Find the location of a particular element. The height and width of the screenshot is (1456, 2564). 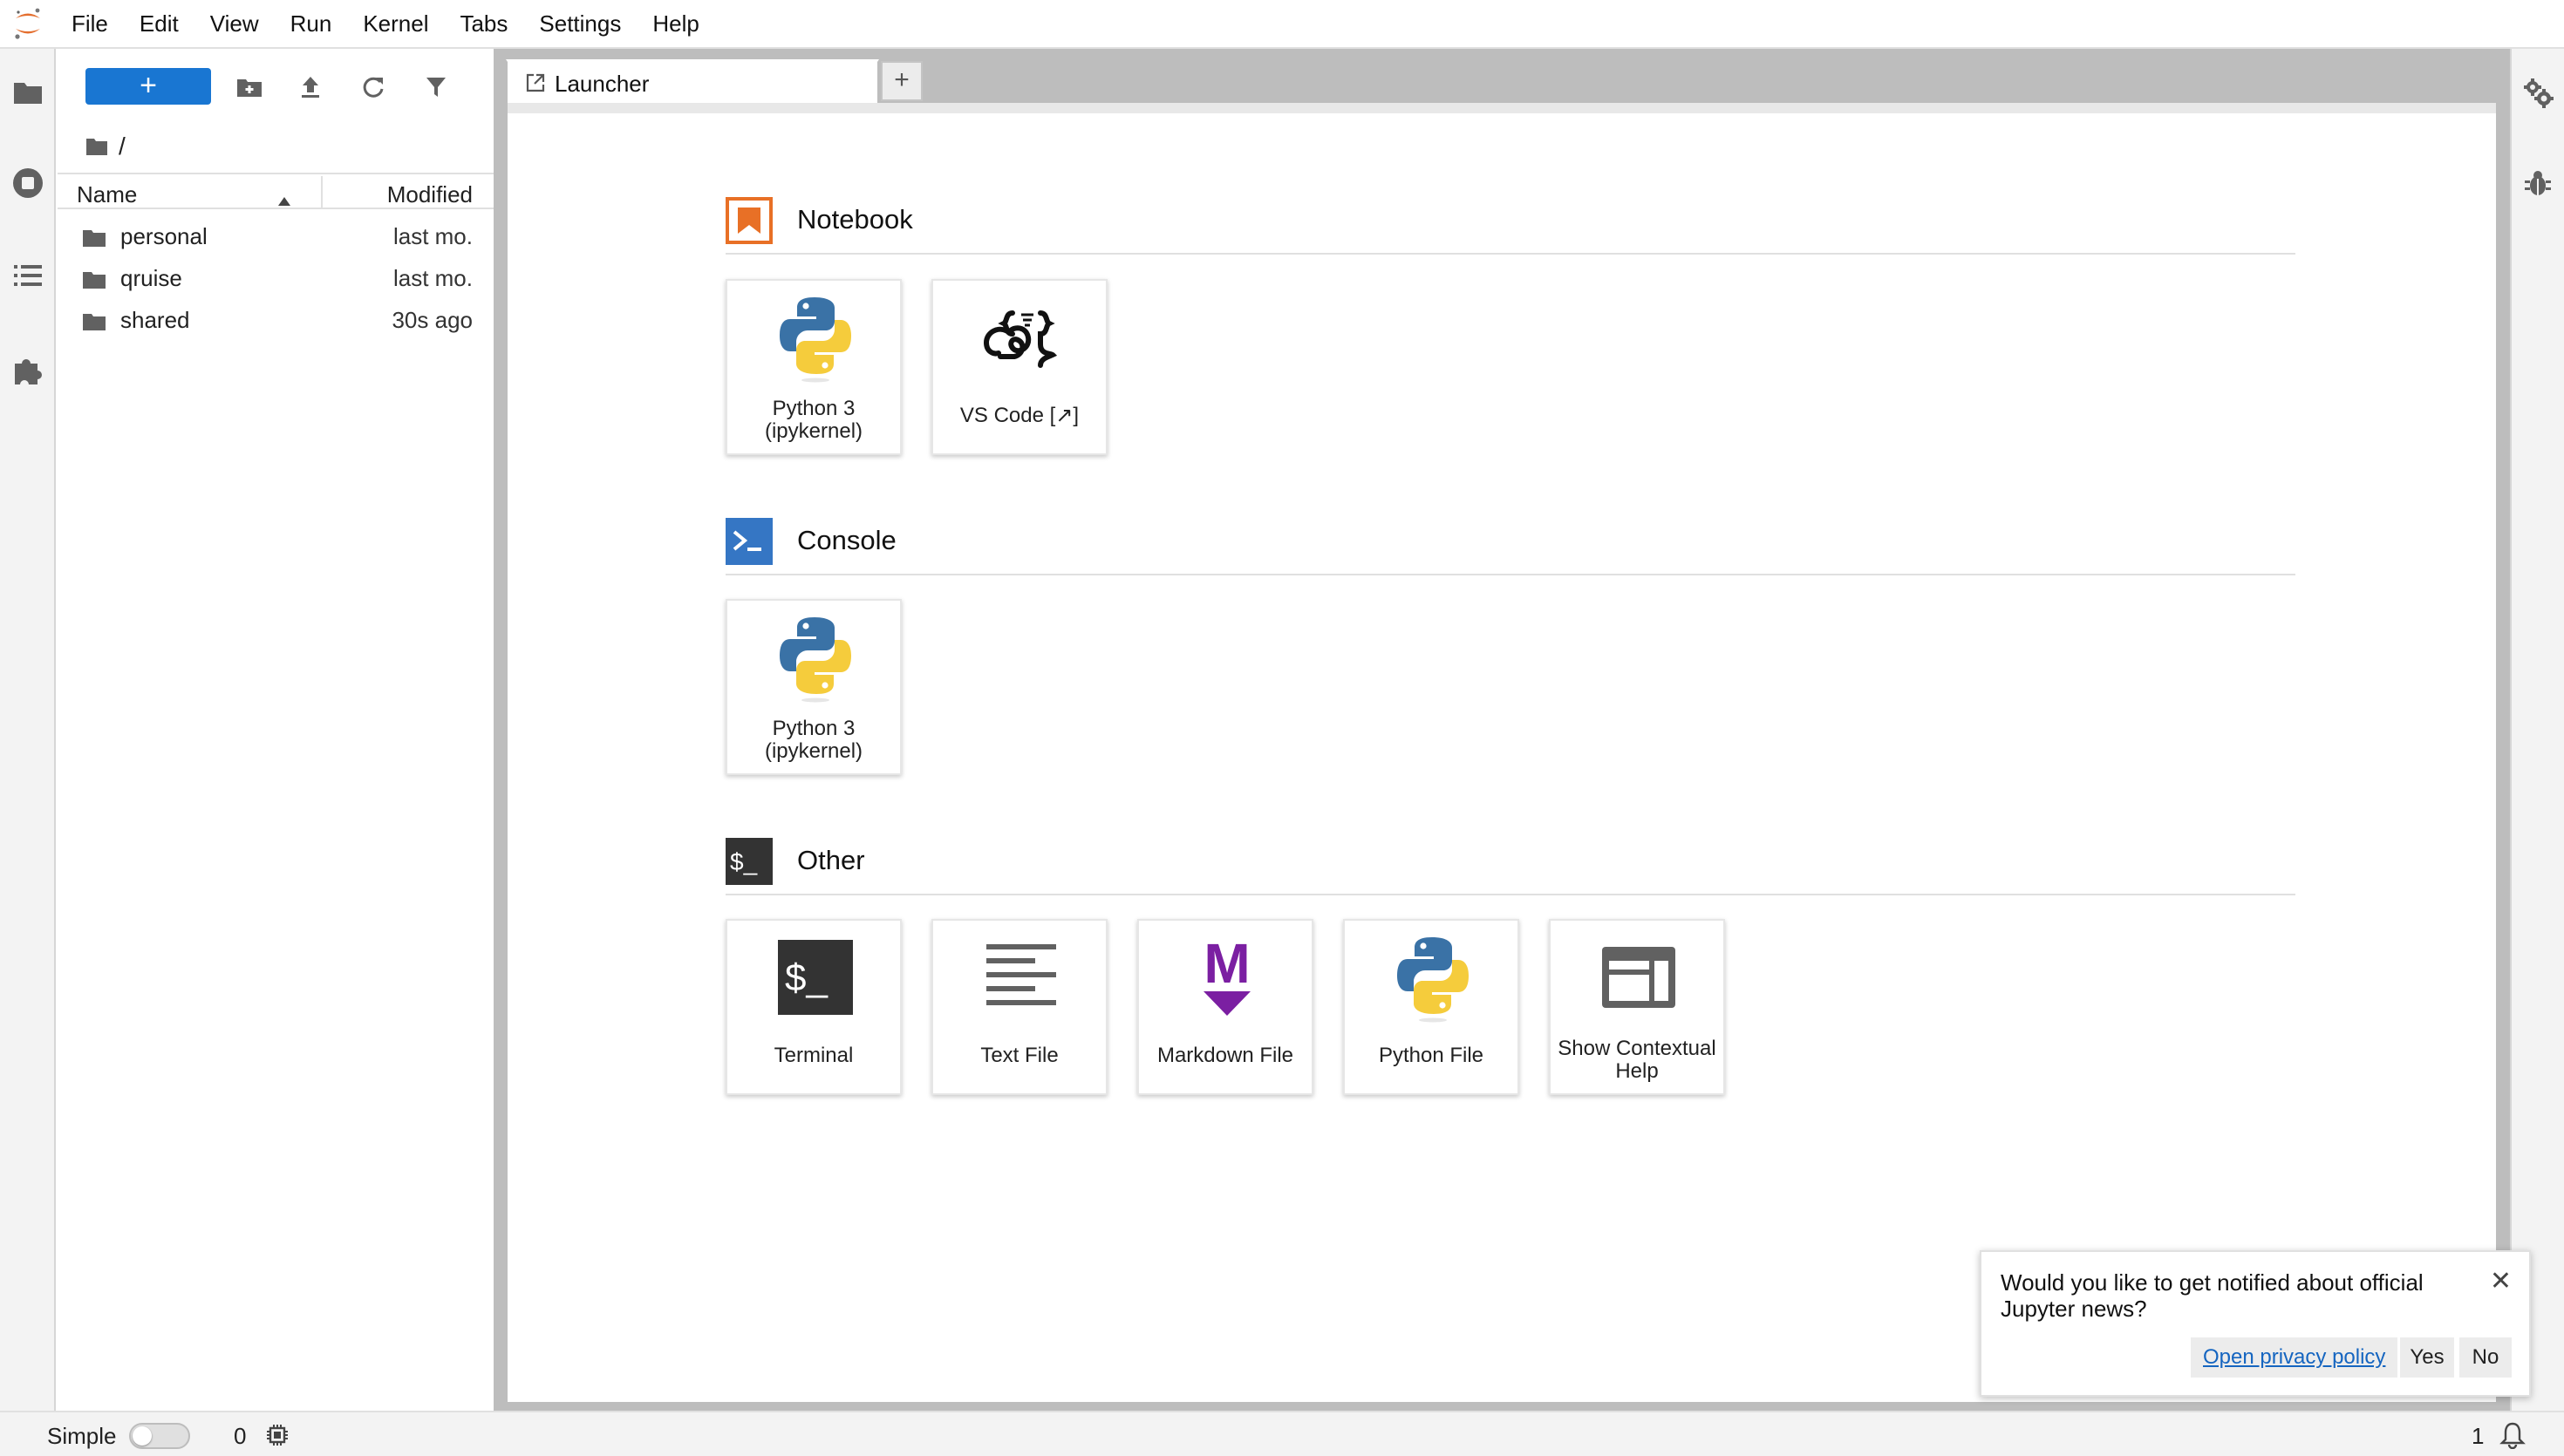

tab-launcher: Launcher is located at coordinates (692, 82).